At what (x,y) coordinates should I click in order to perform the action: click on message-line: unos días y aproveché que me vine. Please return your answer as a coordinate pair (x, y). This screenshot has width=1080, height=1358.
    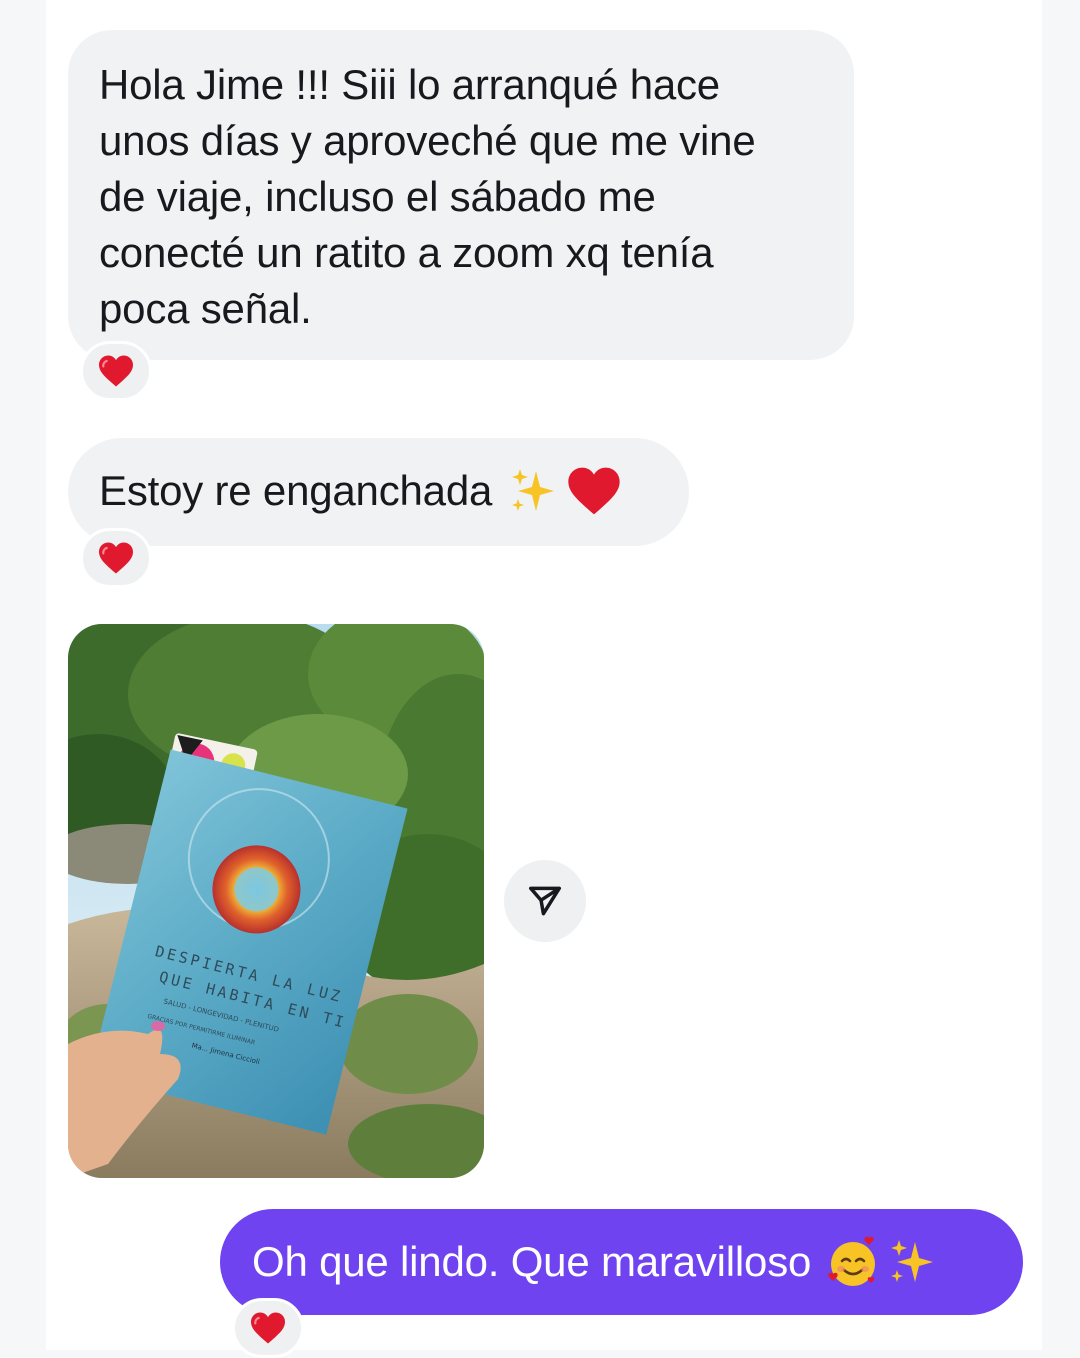
    Looking at the image, I should click on (427, 140).